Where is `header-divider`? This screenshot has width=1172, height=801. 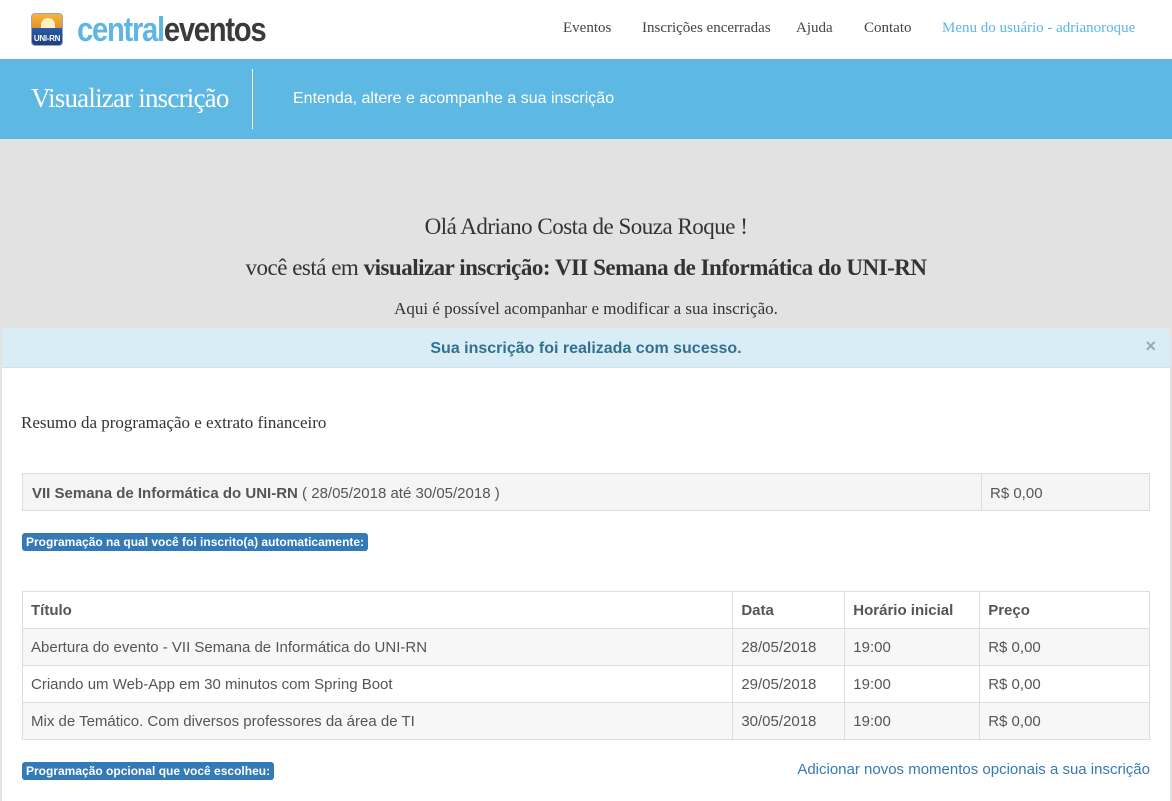
header-divider is located at coordinates (252, 99).